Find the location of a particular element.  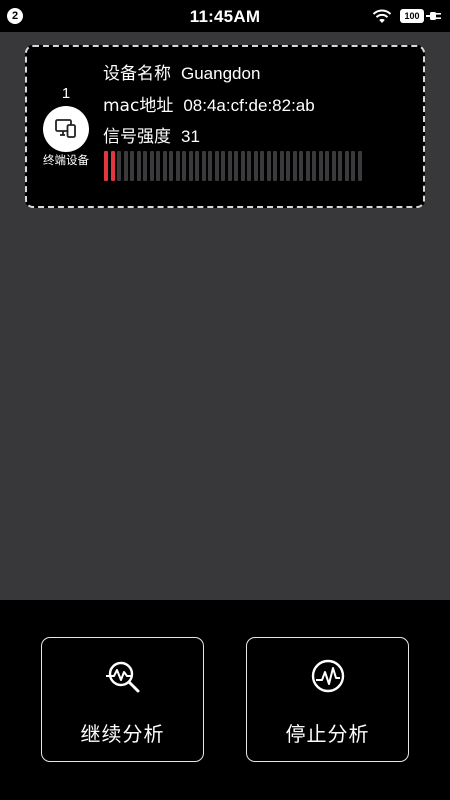

battery-level: 100 is located at coordinates (412, 16).